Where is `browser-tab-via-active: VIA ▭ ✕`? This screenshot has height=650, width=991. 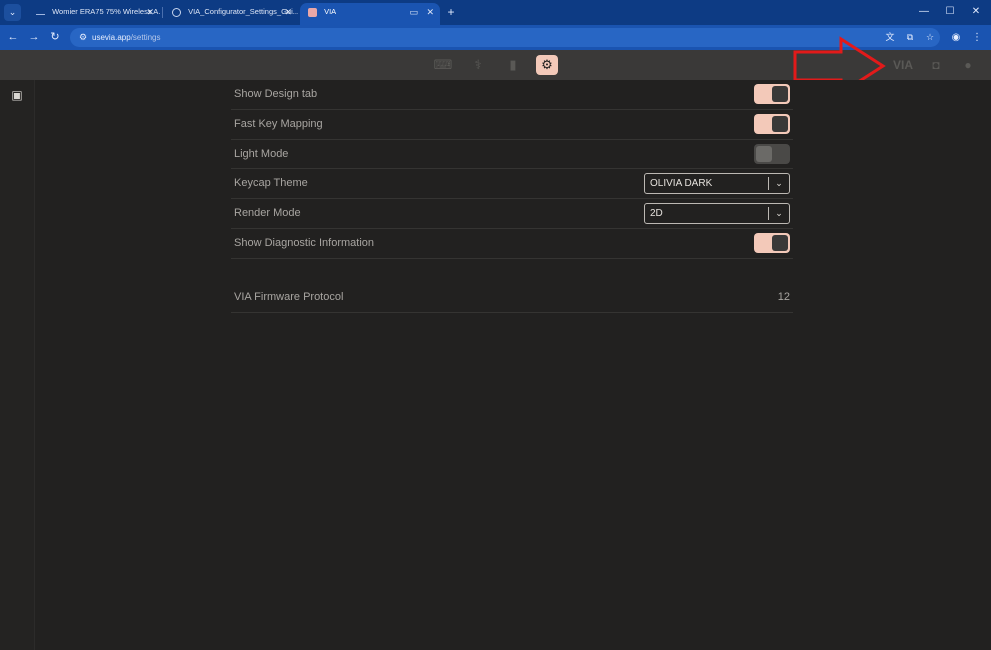
browser-tab-via-active: VIA ▭ ✕ is located at coordinates (370, 14).